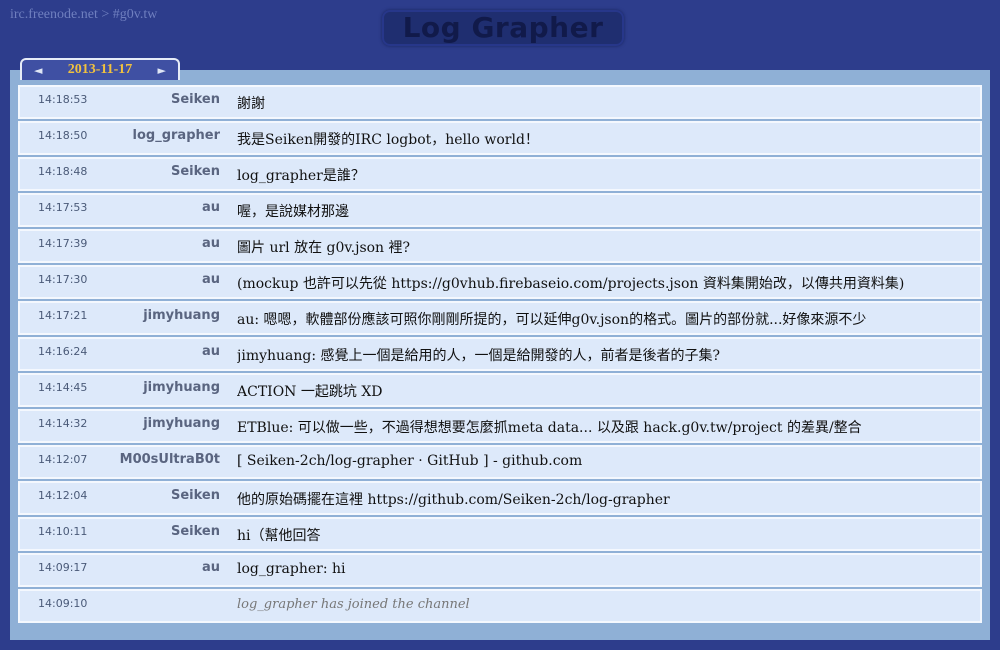 This screenshot has width=1000, height=650. Describe the element at coordinates (500, 534) in the screenshot. I see `message-row: 14:10:11 Seiken hi（幫他回答` at that location.